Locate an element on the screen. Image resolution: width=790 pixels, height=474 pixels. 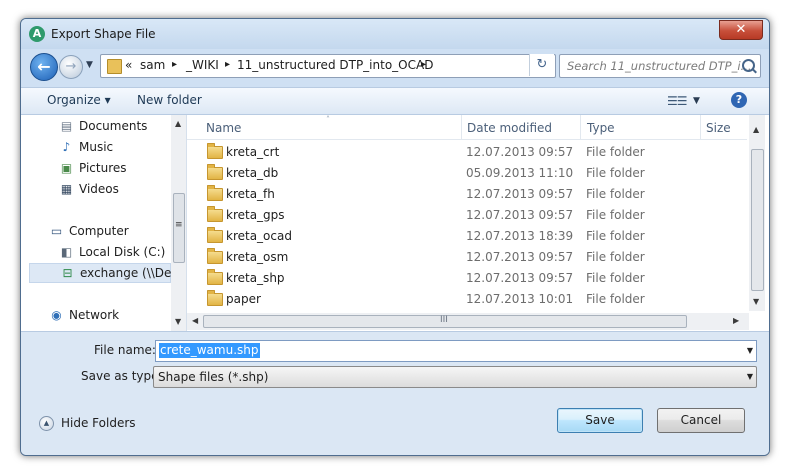
sidebar-scrollbar: ▲ ≡ ▼ is located at coordinates (178, 223).